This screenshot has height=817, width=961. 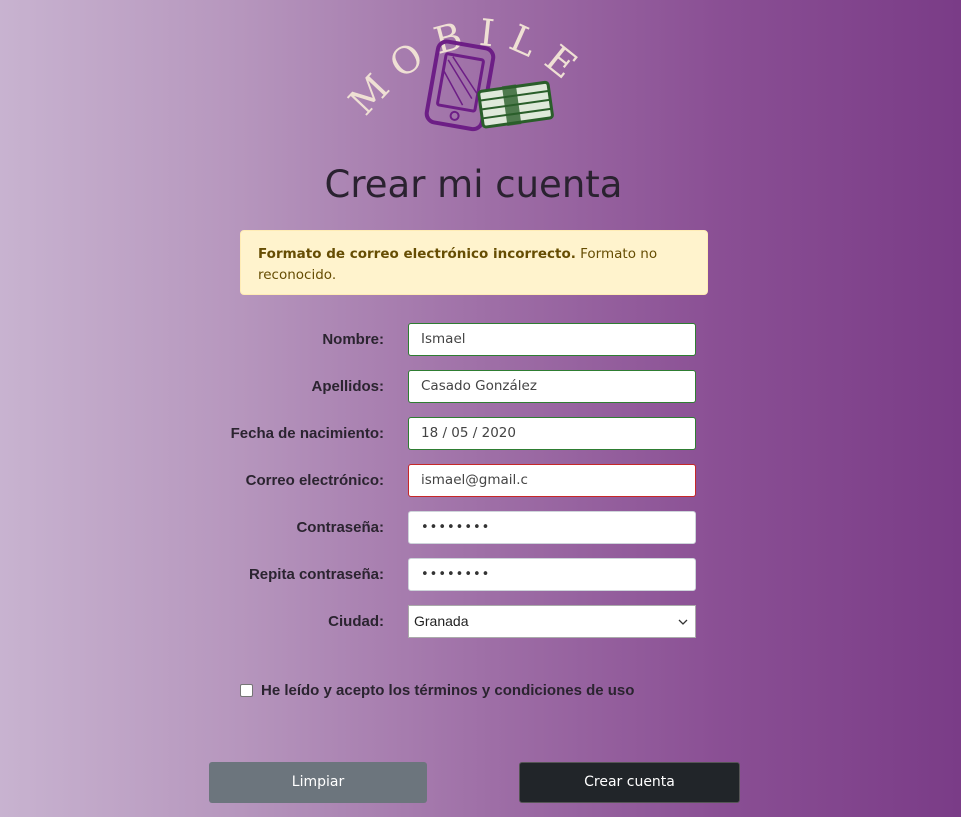 I want to click on chevron-down-icon, so click(x=683, y=622).